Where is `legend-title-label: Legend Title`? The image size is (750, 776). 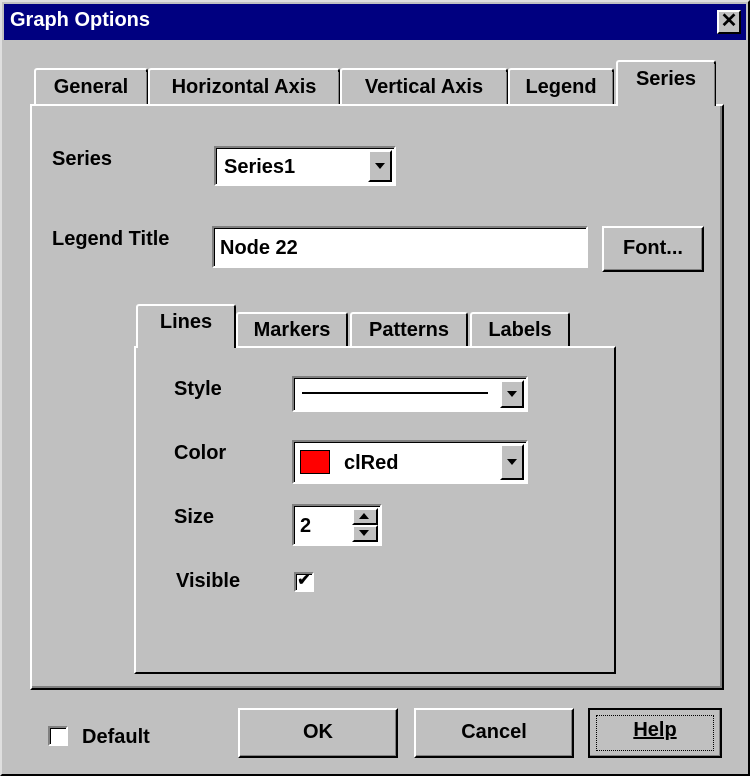
legend-title-label: Legend Title is located at coordinates (111, 239).